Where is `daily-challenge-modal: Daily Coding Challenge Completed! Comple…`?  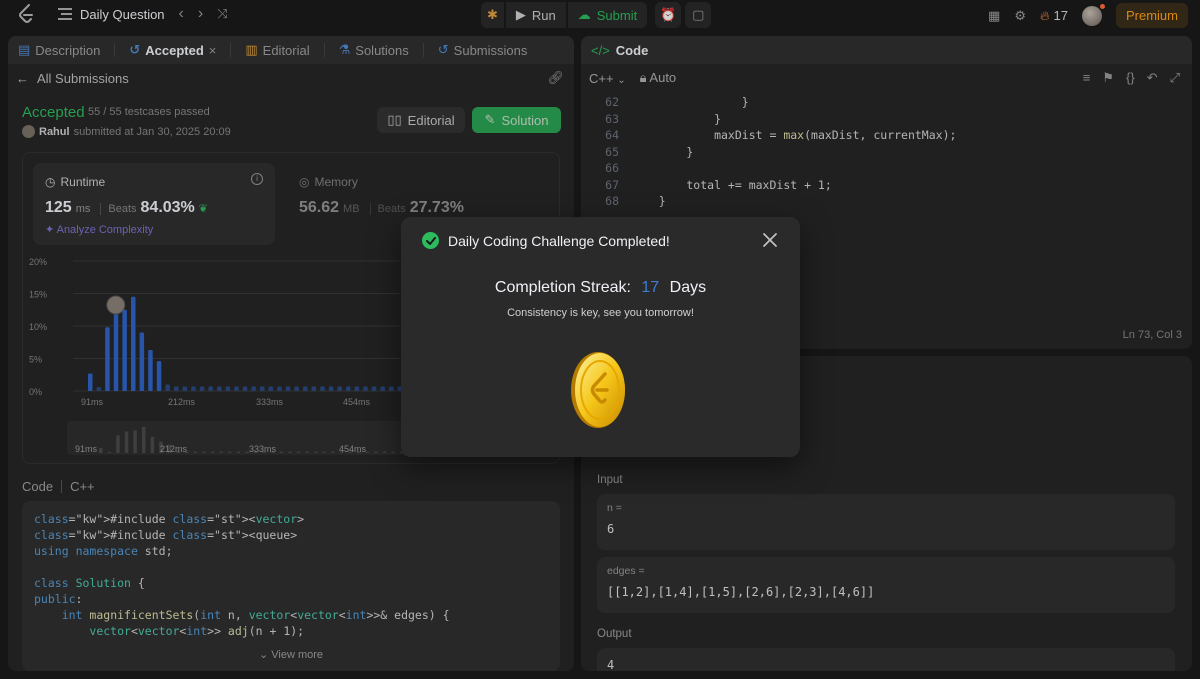 daily-challenge-modal: Daily Coding Challenge Completed! Comple… is located at coordinates (600, 337).